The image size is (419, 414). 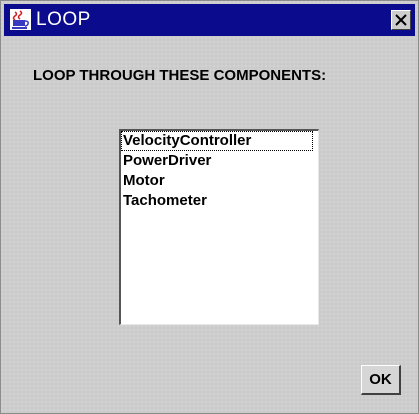 What do you see at coordinates (219, 181) in the screenshot?
I see `list-item-motor: Motor` at bounding box center [219, 181].